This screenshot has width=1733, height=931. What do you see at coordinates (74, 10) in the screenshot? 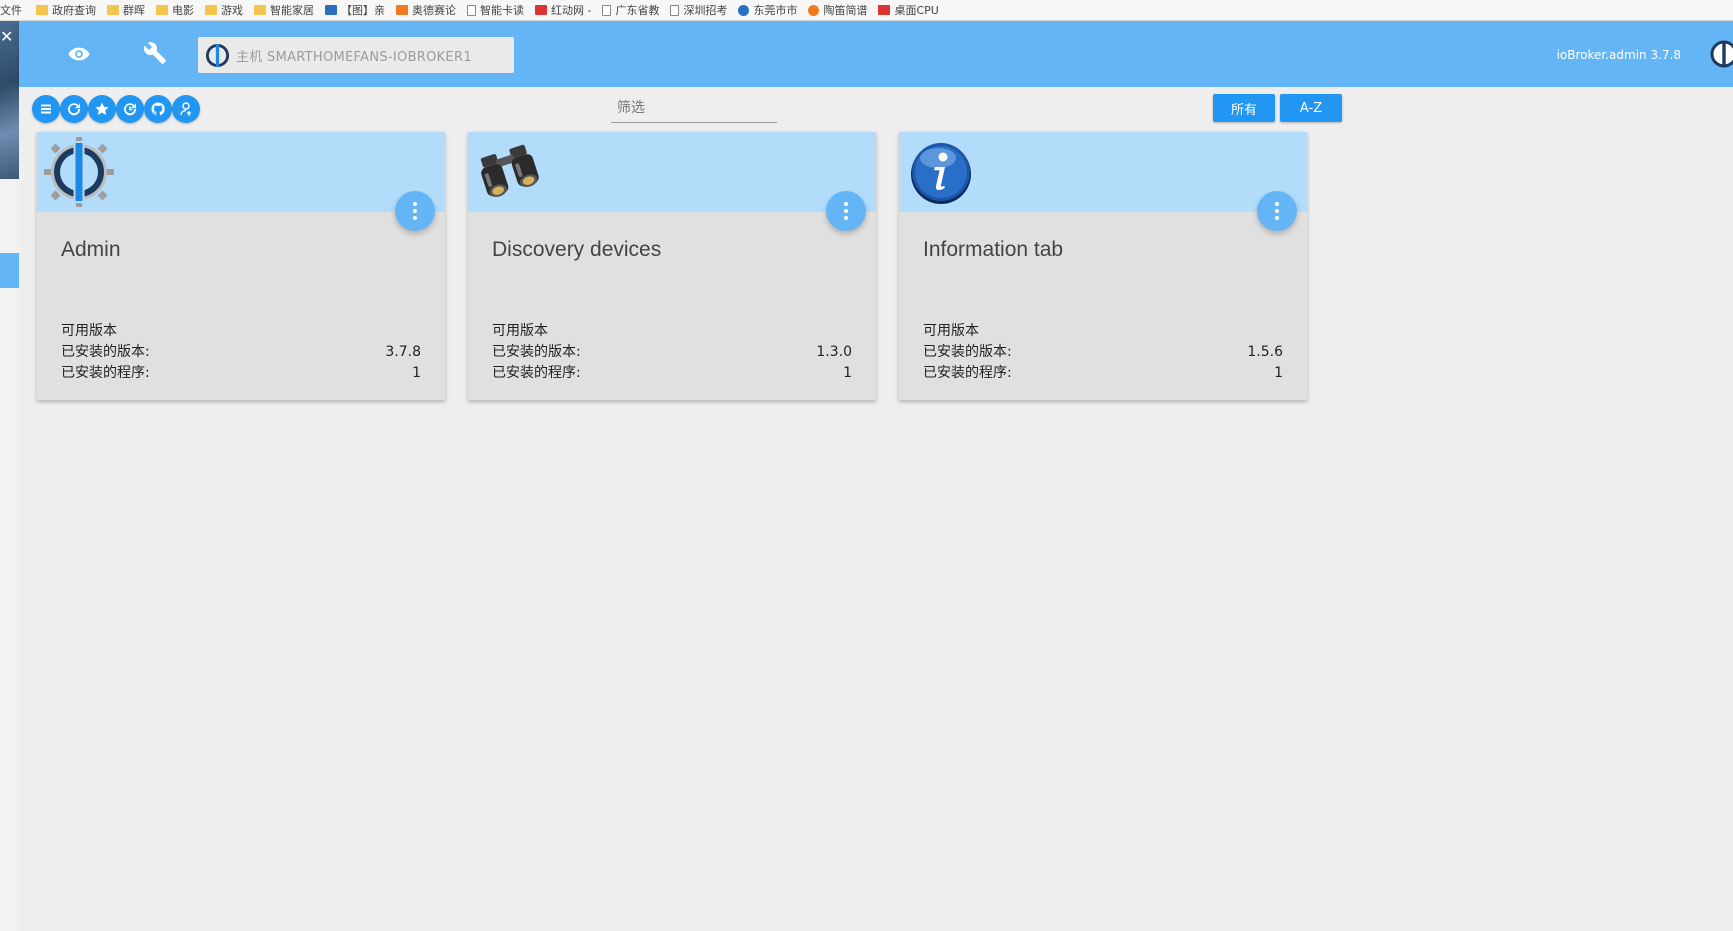
I see `bookmark-label: 政府查询` at bounding box center [74, 10].